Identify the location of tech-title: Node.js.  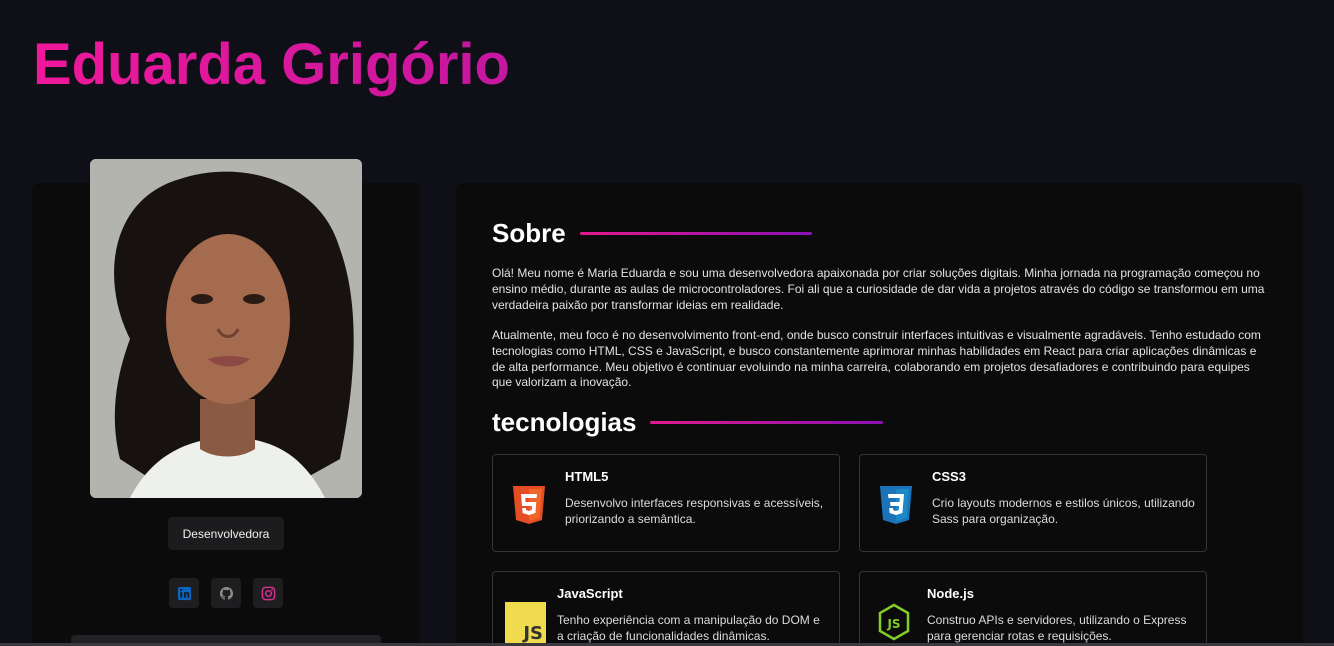
(950, 593).